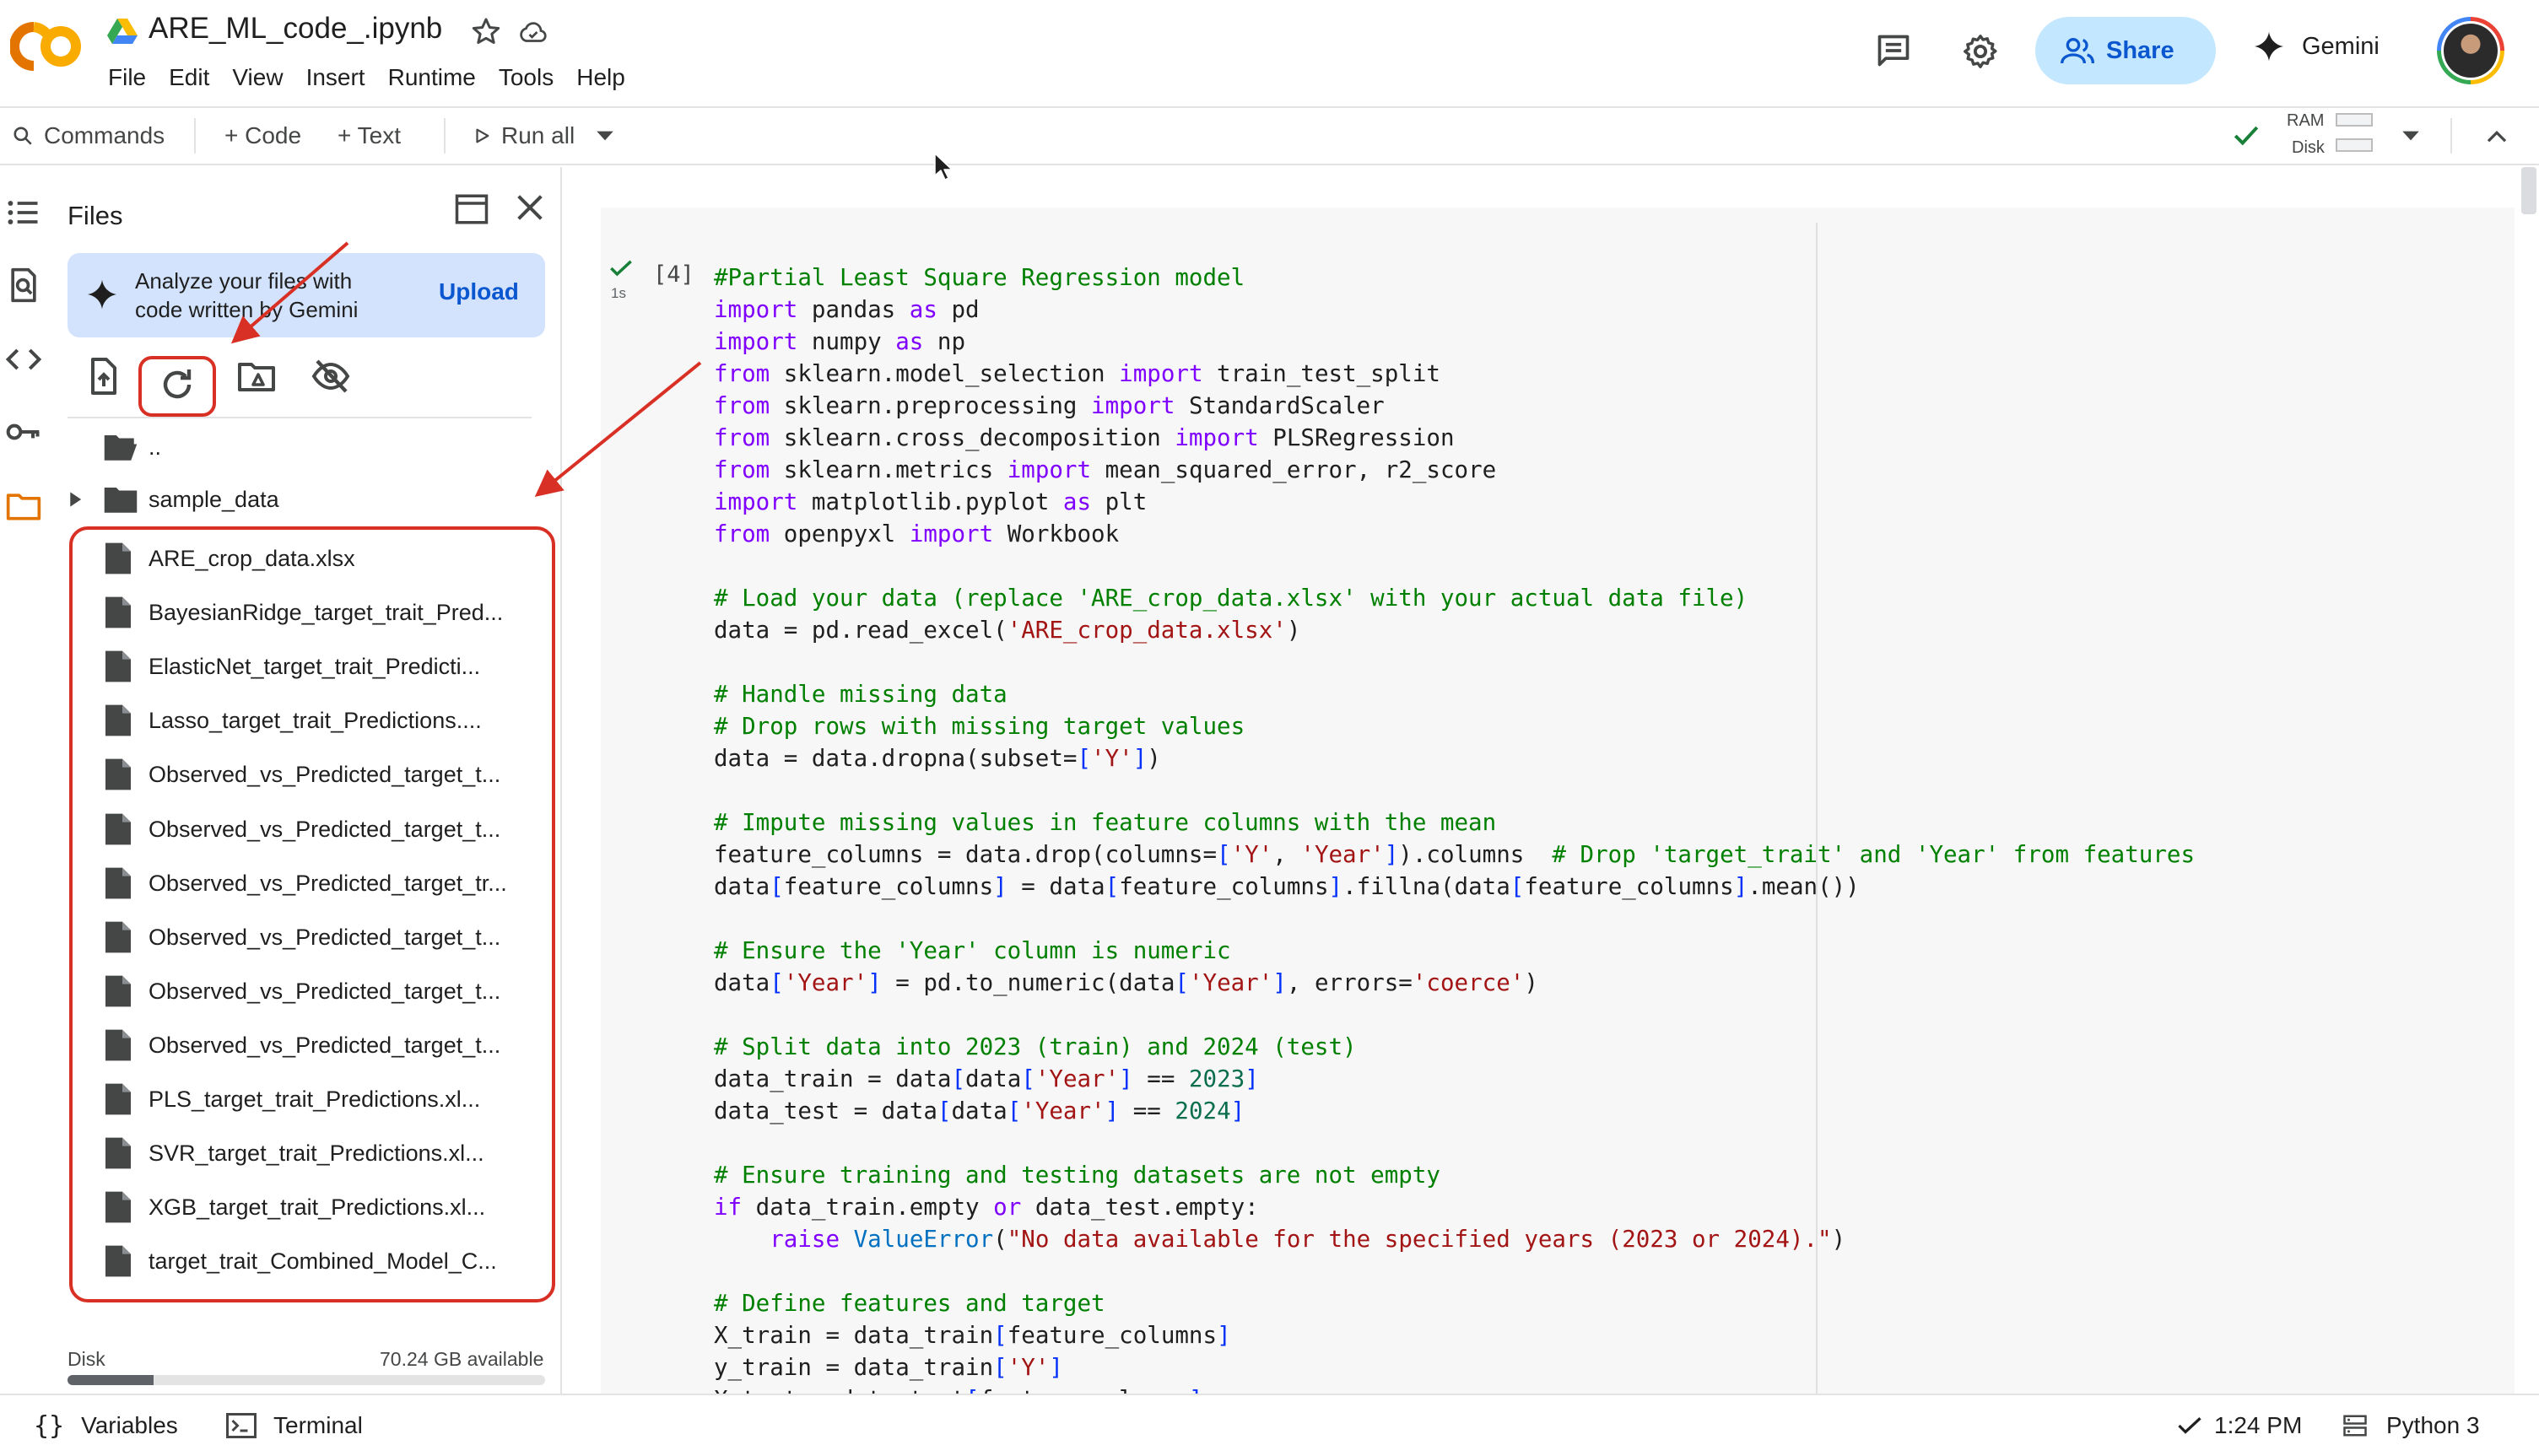  I want to click on comment-icon, so click(1893, 50).